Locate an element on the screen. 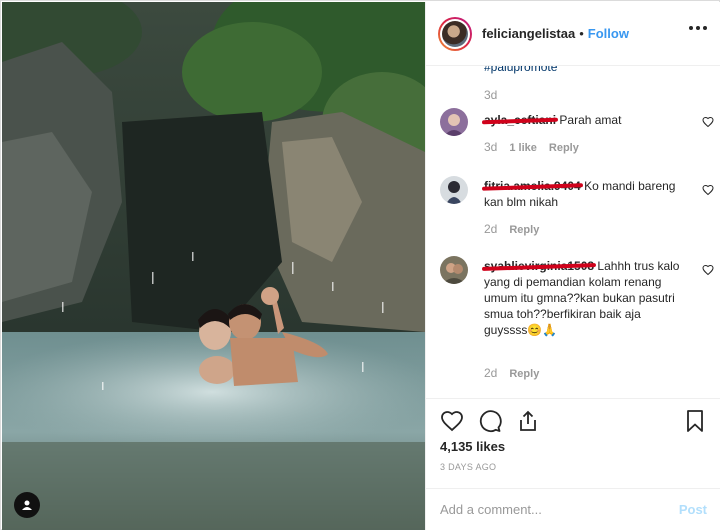 This screenshot has width=720, height=530. caption-hashtag: #palupromote is located at coordinates (520, 70).